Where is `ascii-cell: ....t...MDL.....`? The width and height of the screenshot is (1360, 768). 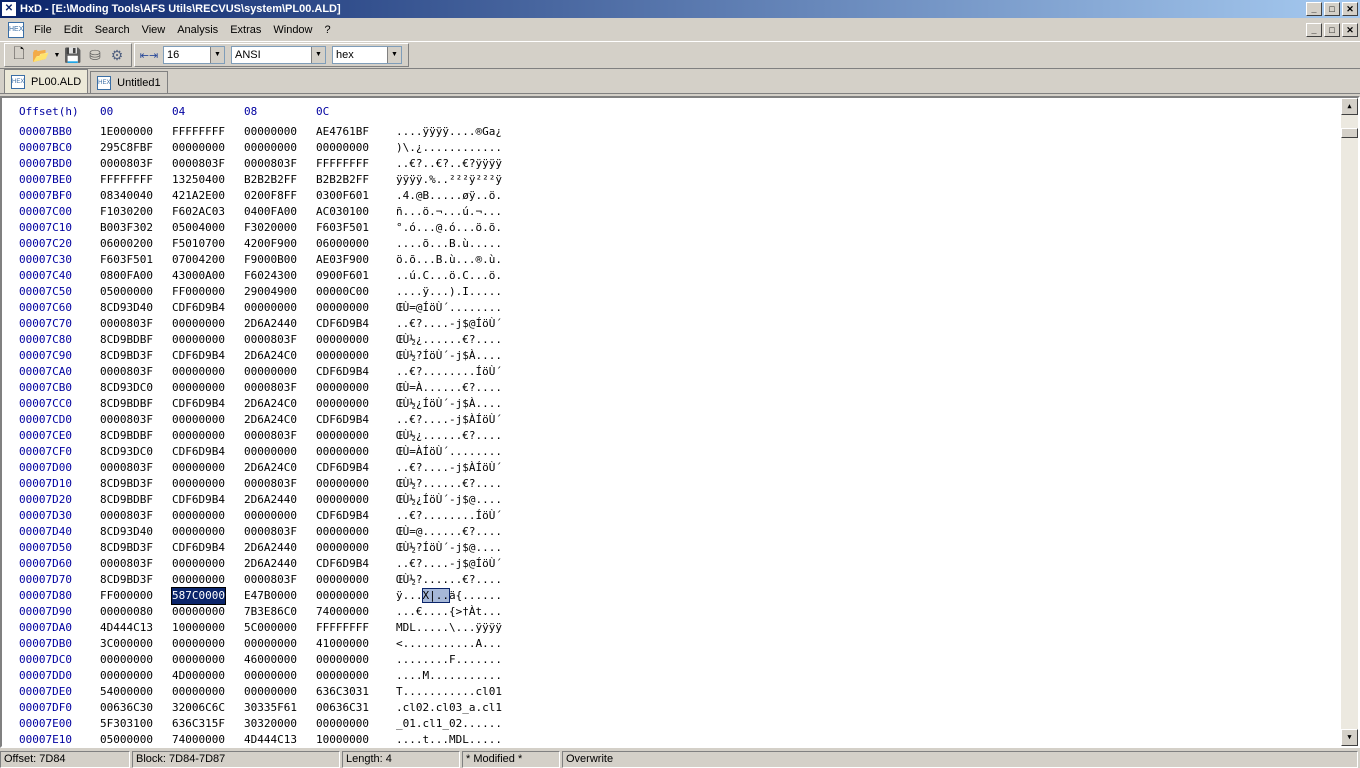 ascii-cell: ....t...MDL..... is located at coordinates (449, 739).